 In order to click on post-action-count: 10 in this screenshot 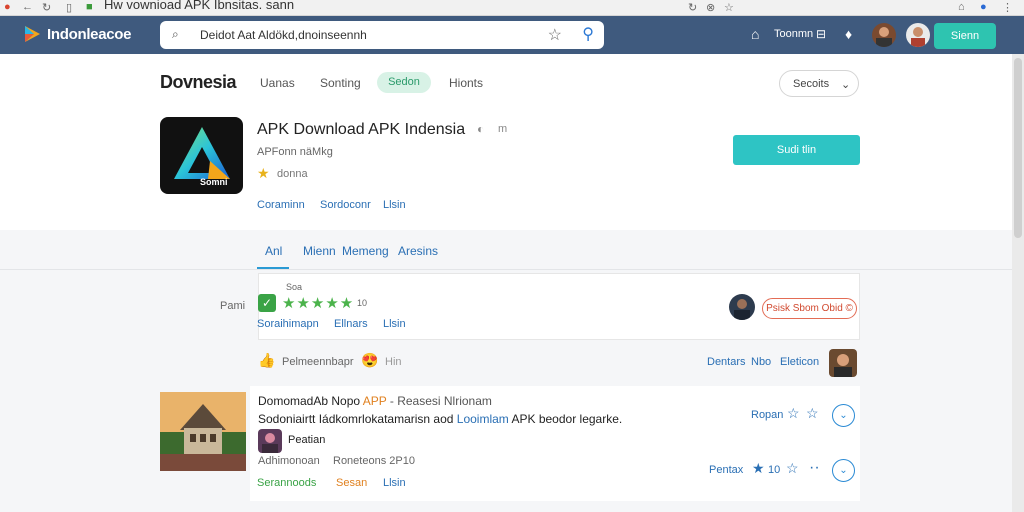, I will do `click(774, 470)`.